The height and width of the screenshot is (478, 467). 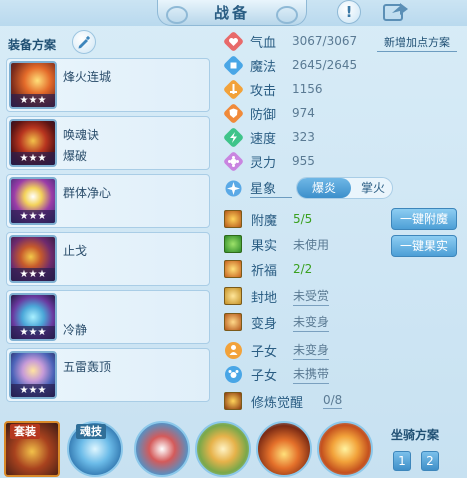 I want to click on share-icon, so click(x=396, y=11).